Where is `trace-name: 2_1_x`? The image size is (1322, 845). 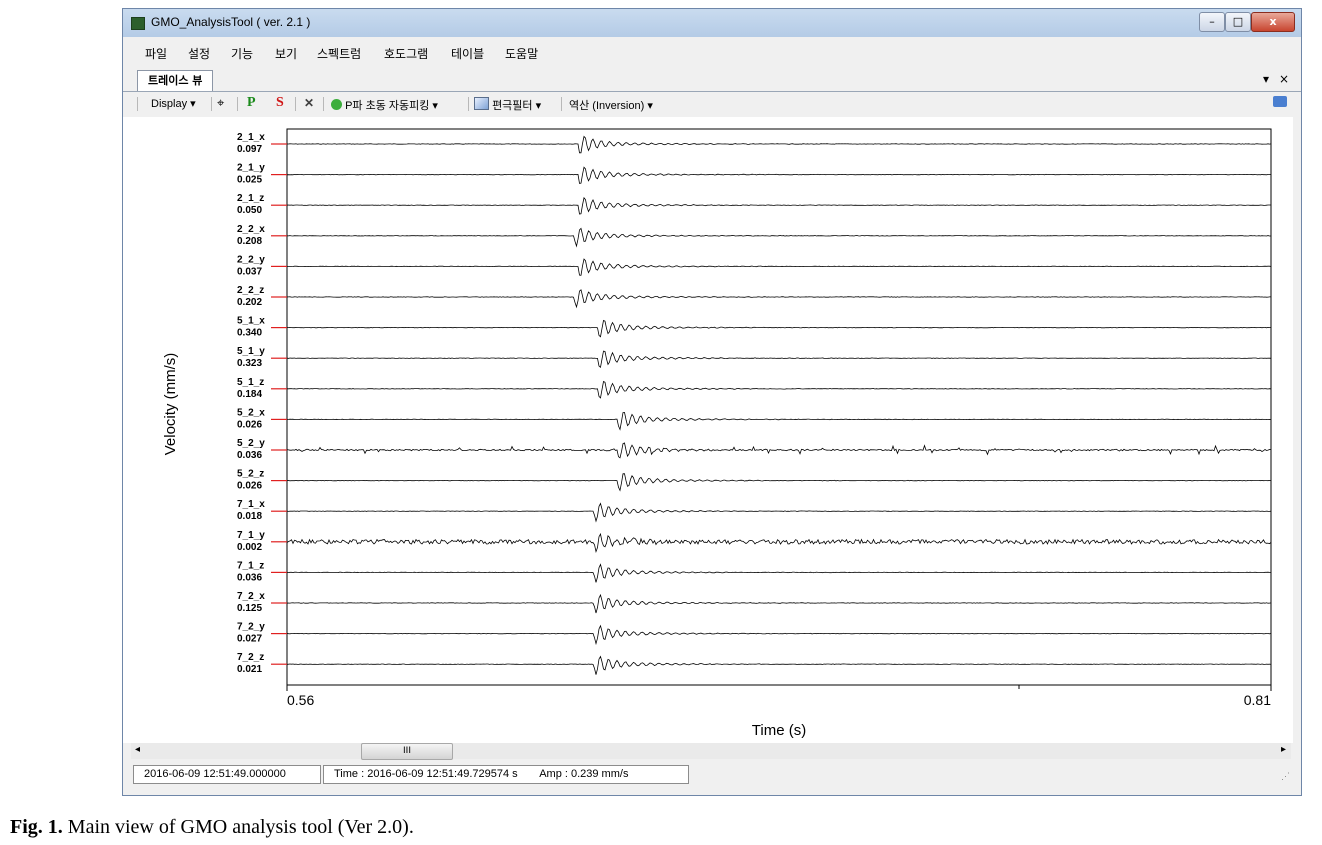
trace-name: 2_1_x is located at coordinates (251, 137).